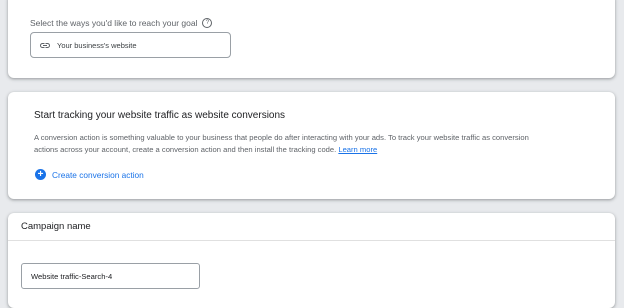  I want to click on help-circle-icon: ?, so click(207, 23).